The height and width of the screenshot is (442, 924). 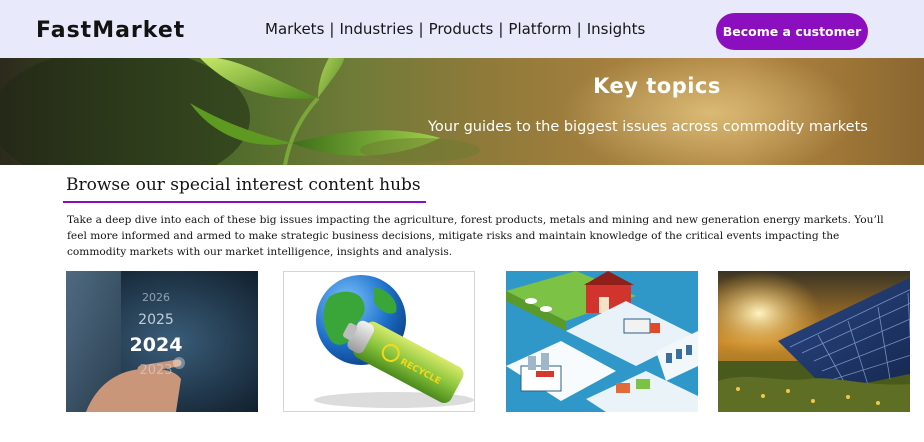 I want to click on become-customer-button: Become a customer, so click(x=792, y=31).